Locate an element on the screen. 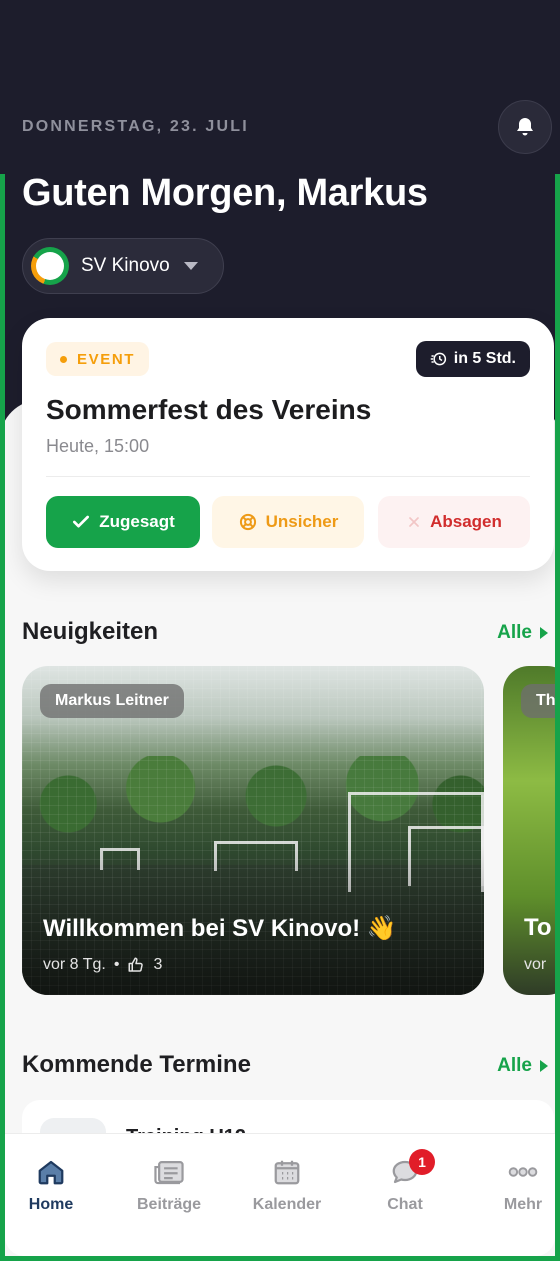 The height and width of the screenshot is (1261, 560). news-card: Th To vor is located at coordinates (531, 830).